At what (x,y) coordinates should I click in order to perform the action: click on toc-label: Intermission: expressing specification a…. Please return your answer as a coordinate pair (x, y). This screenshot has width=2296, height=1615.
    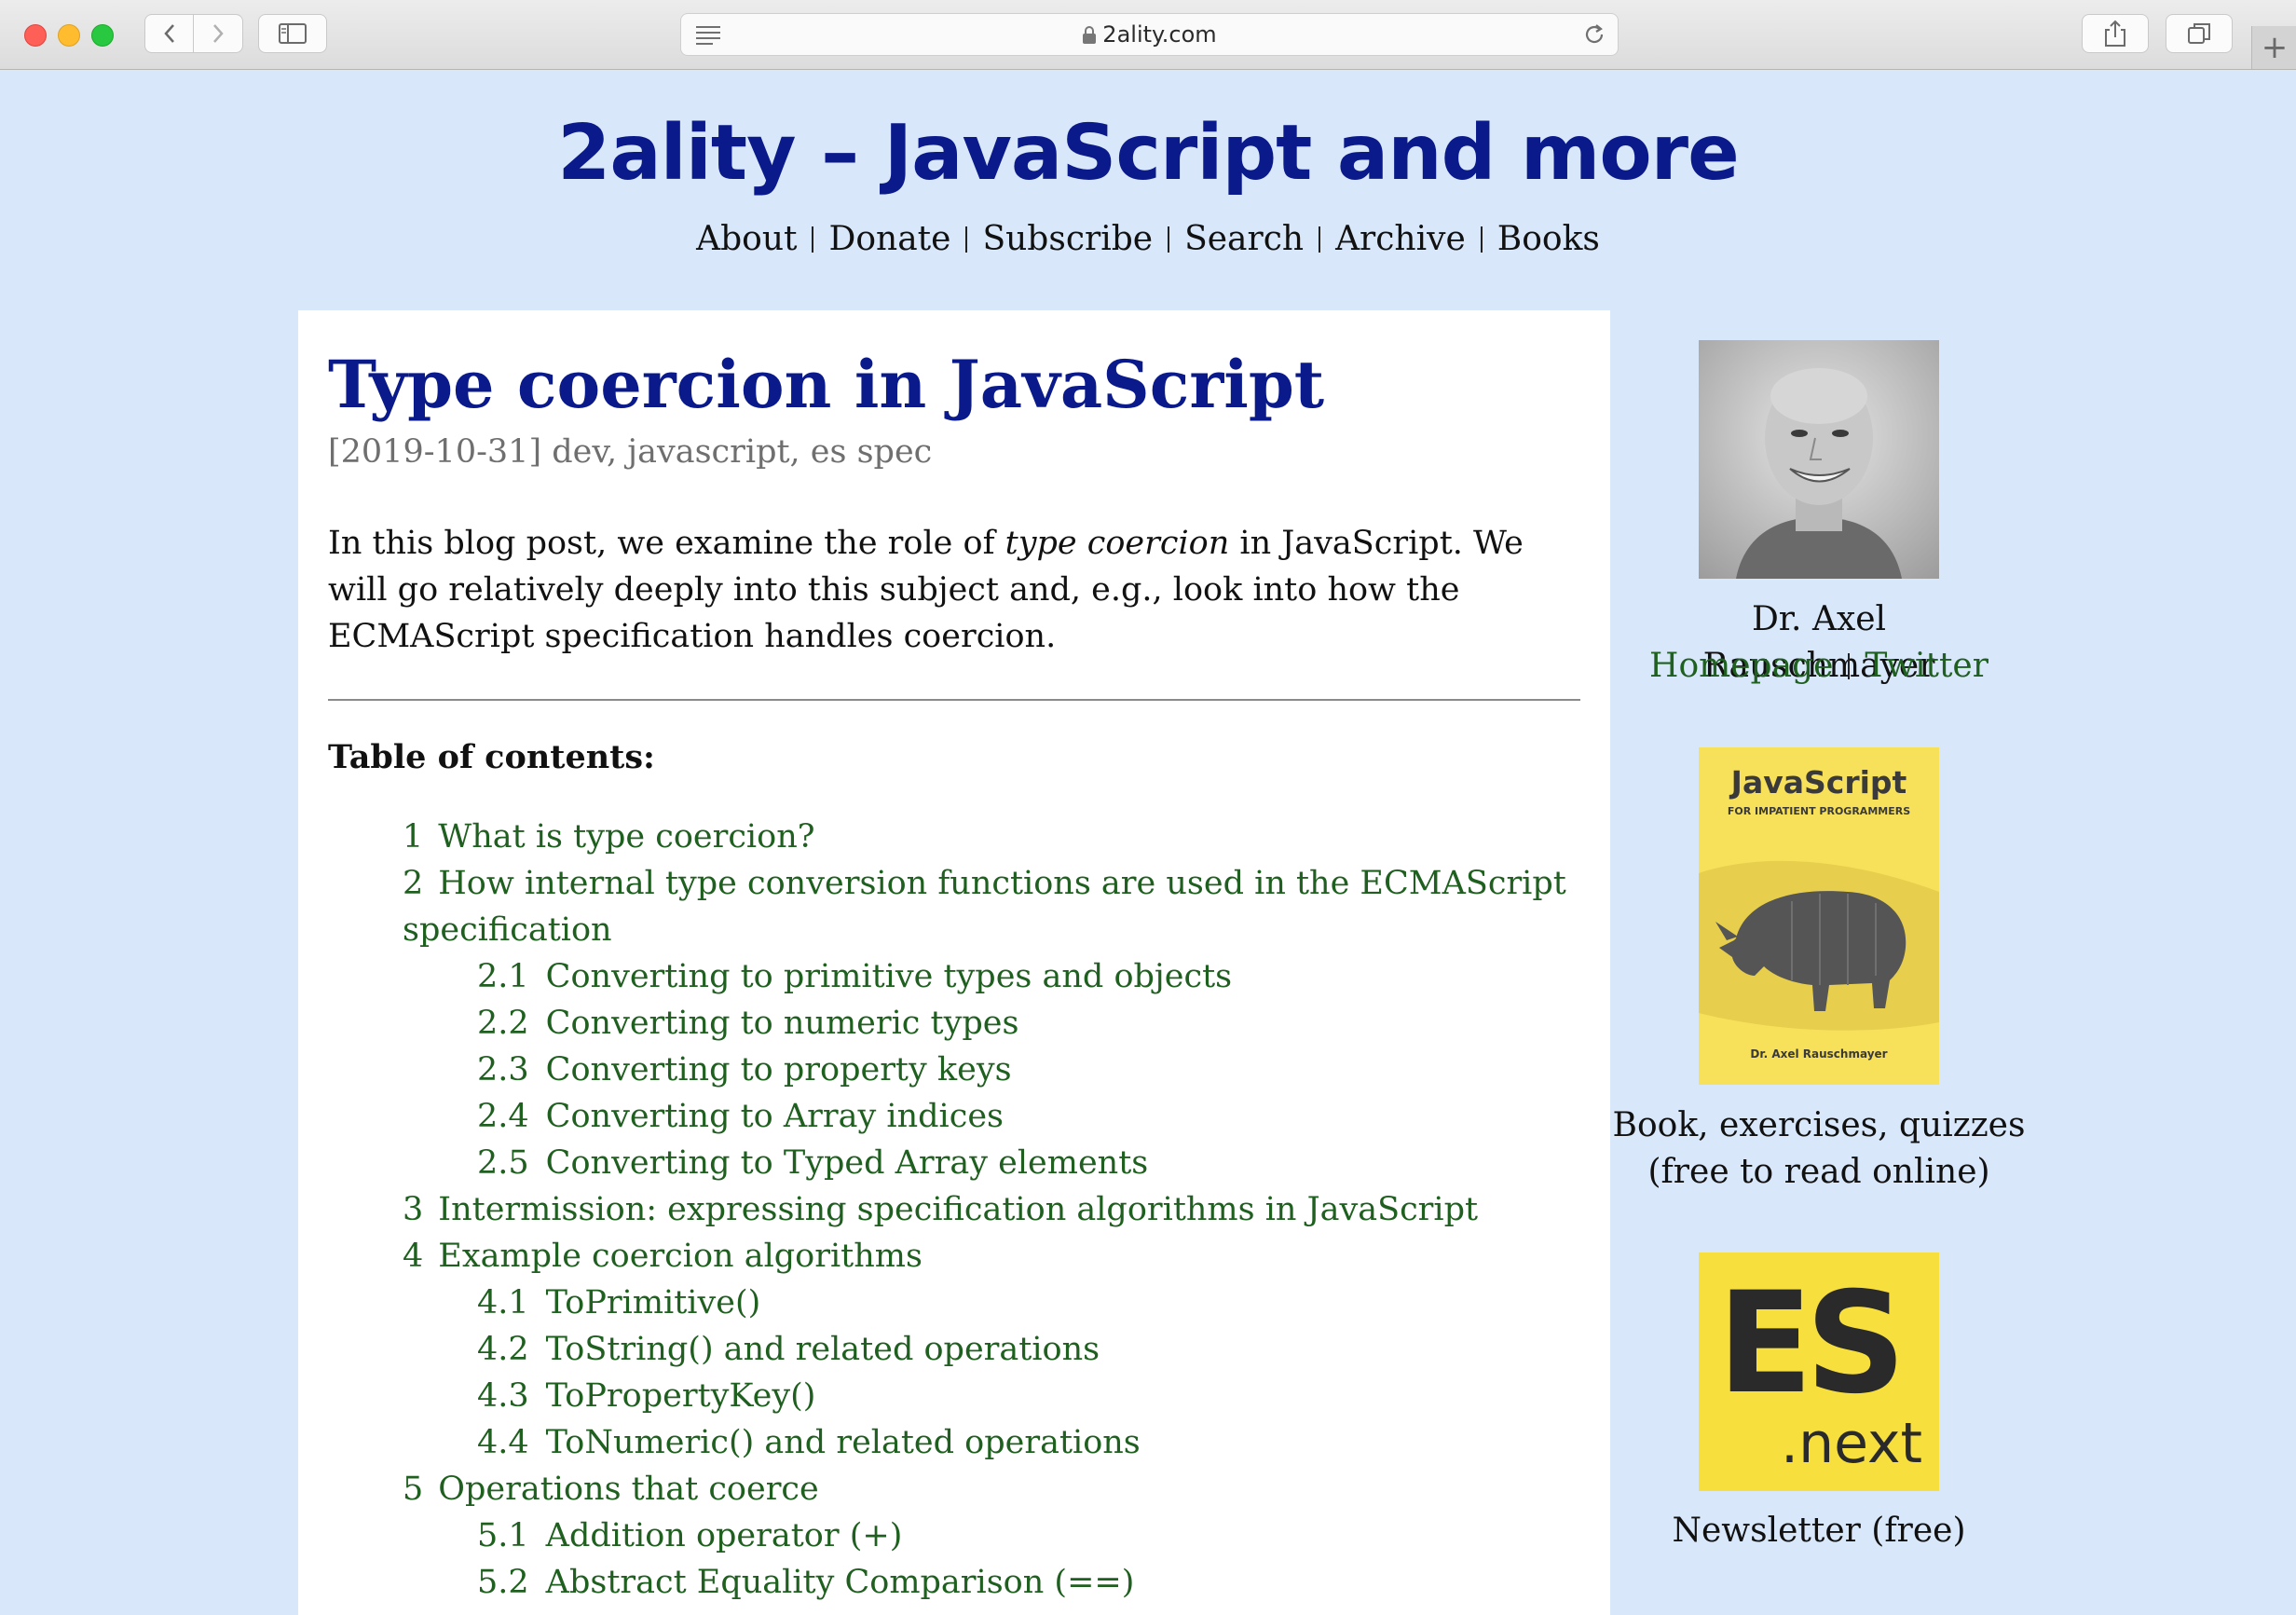
    Looking at the image, I should click on (958, 1209).